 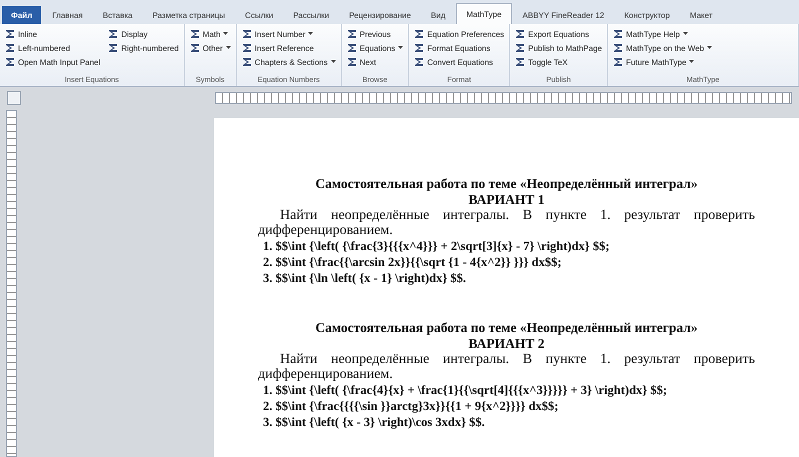 I want to click on command-label: Equation Preferences, so click(x=465, y=34).